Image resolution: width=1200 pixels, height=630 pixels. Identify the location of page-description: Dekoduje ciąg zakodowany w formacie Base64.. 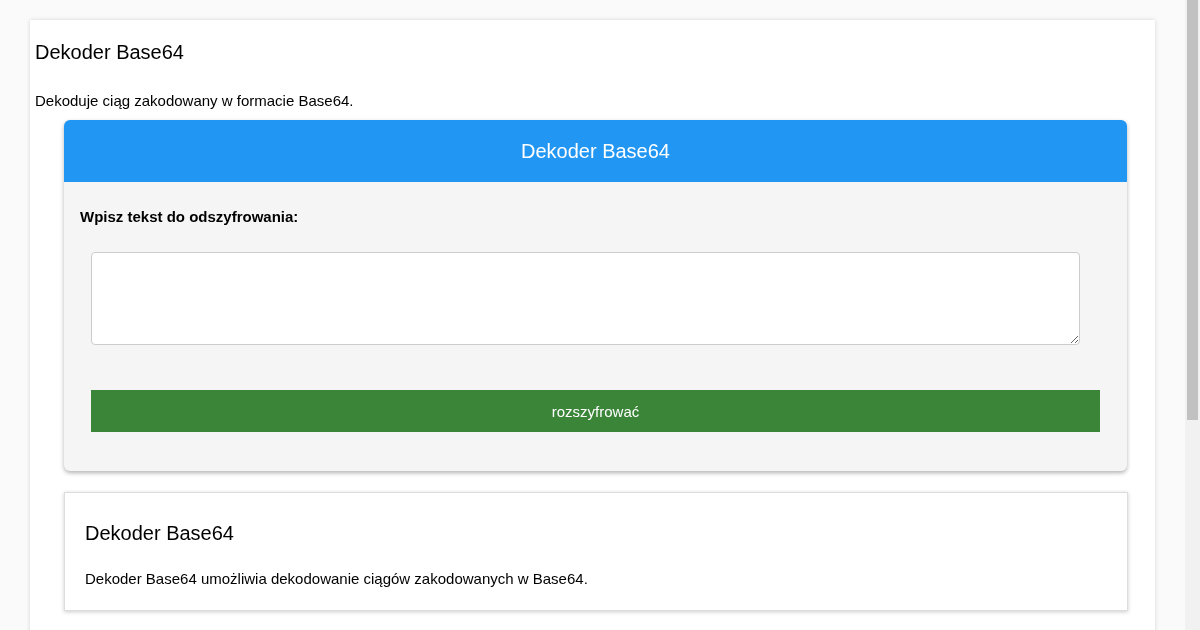
(195, 101).